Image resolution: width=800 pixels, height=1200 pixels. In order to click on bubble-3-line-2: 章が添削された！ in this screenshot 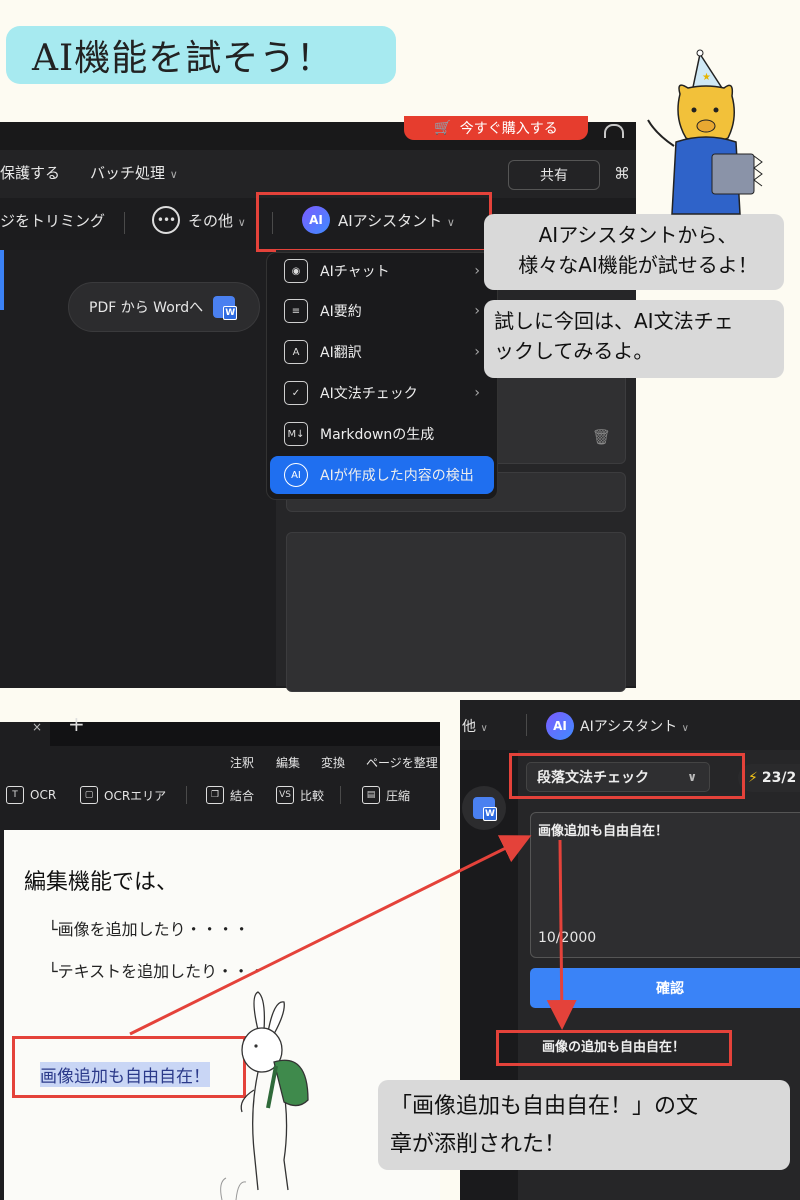, I will do `click(478, 1144)`.